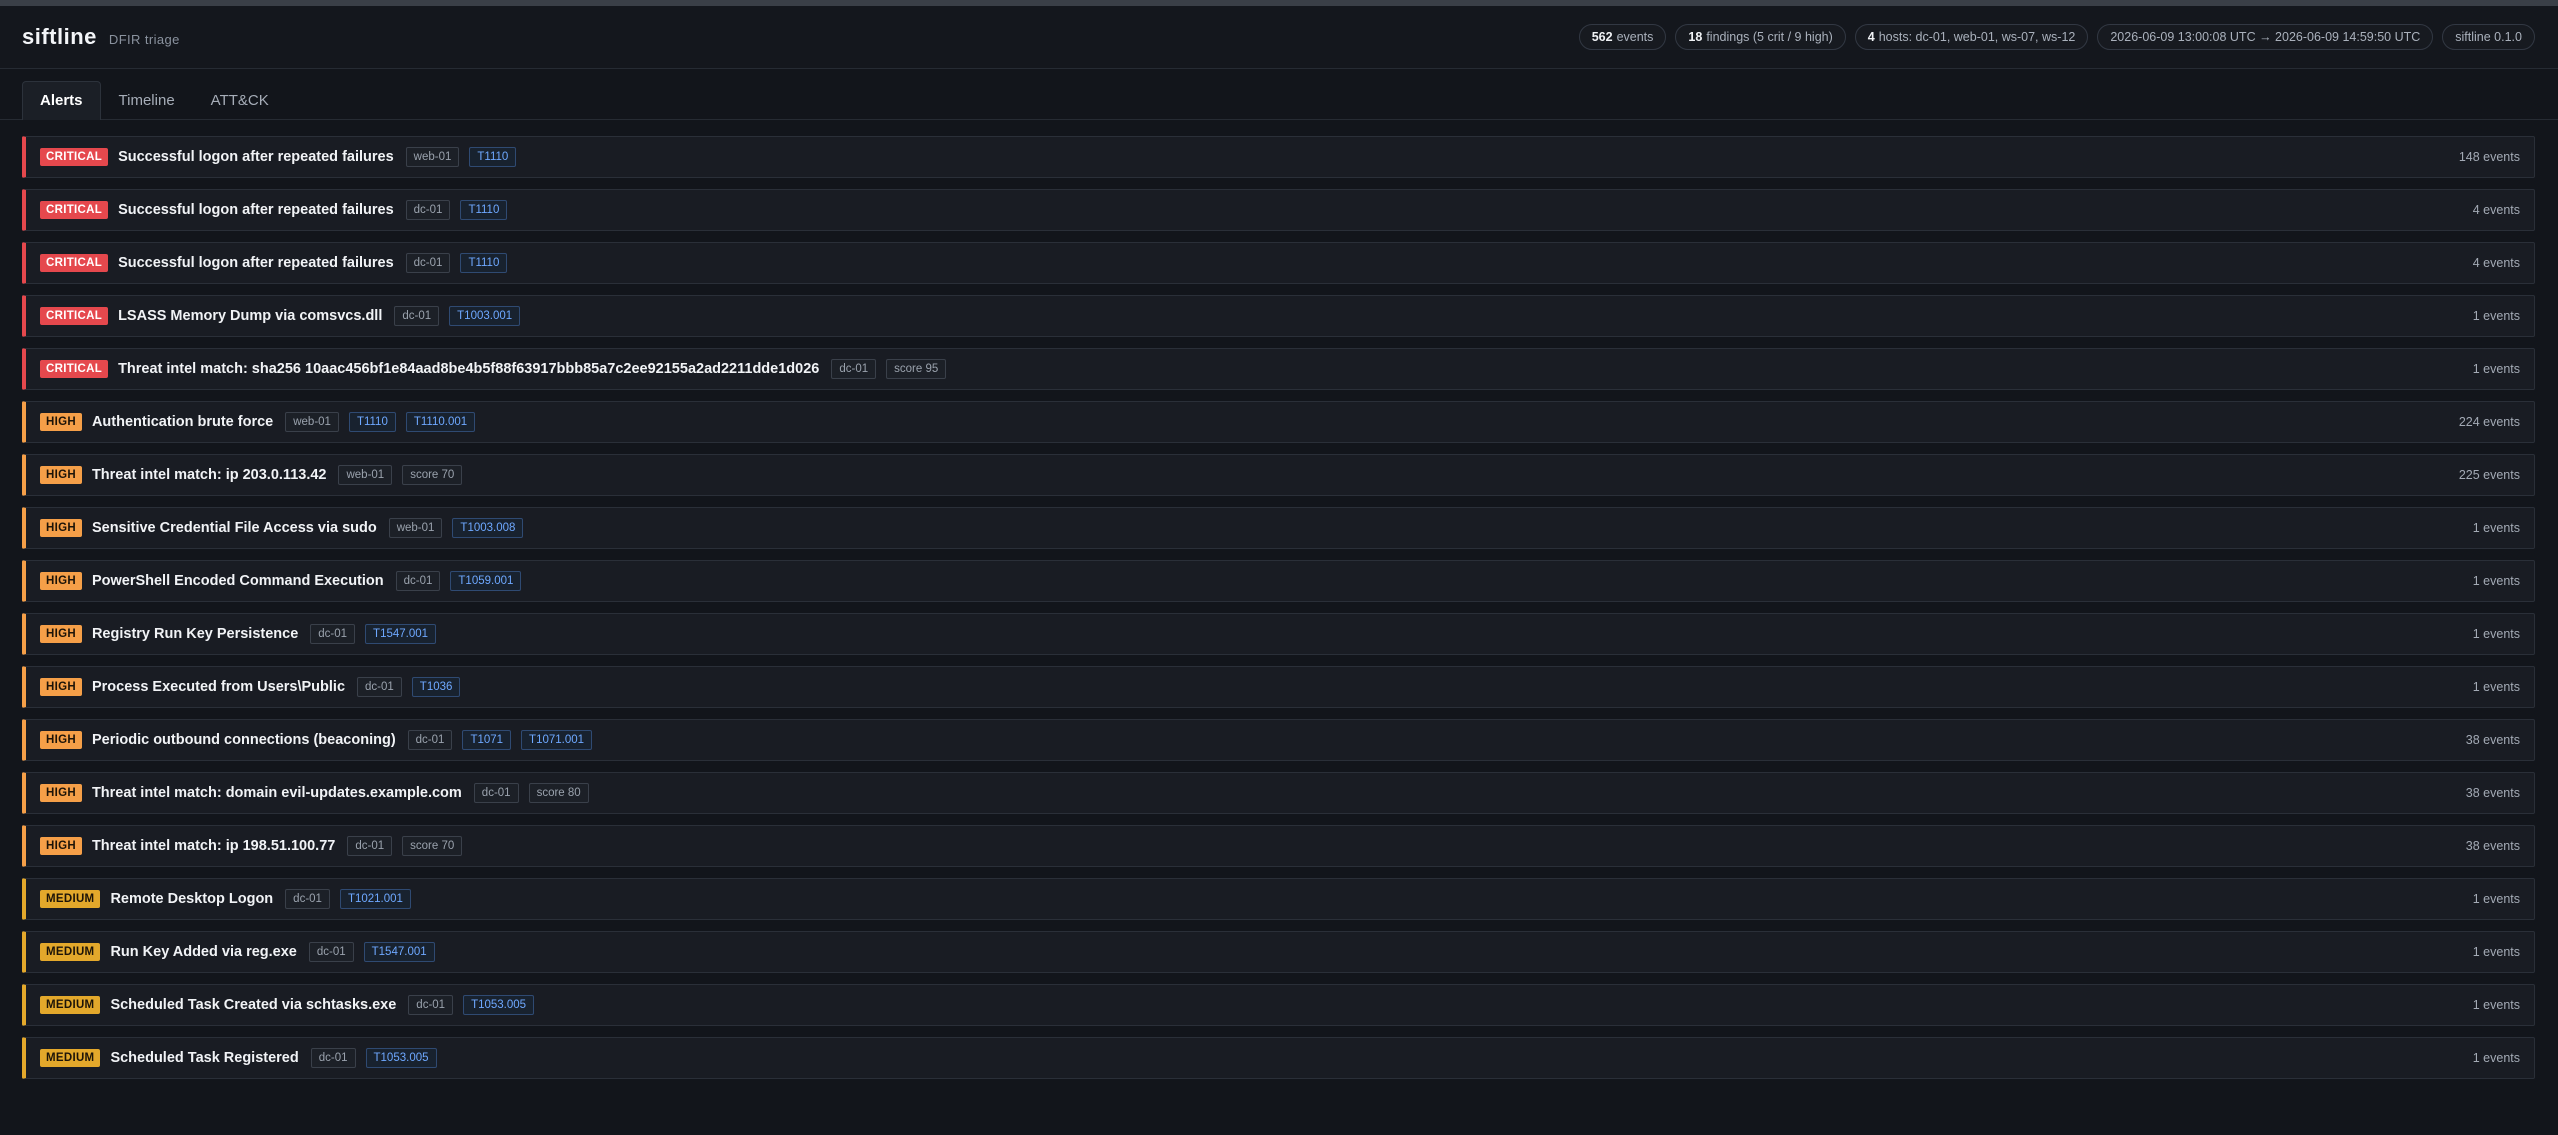  I want to click on alert-title: Scheduled Task Registered, so click(204, 1058).